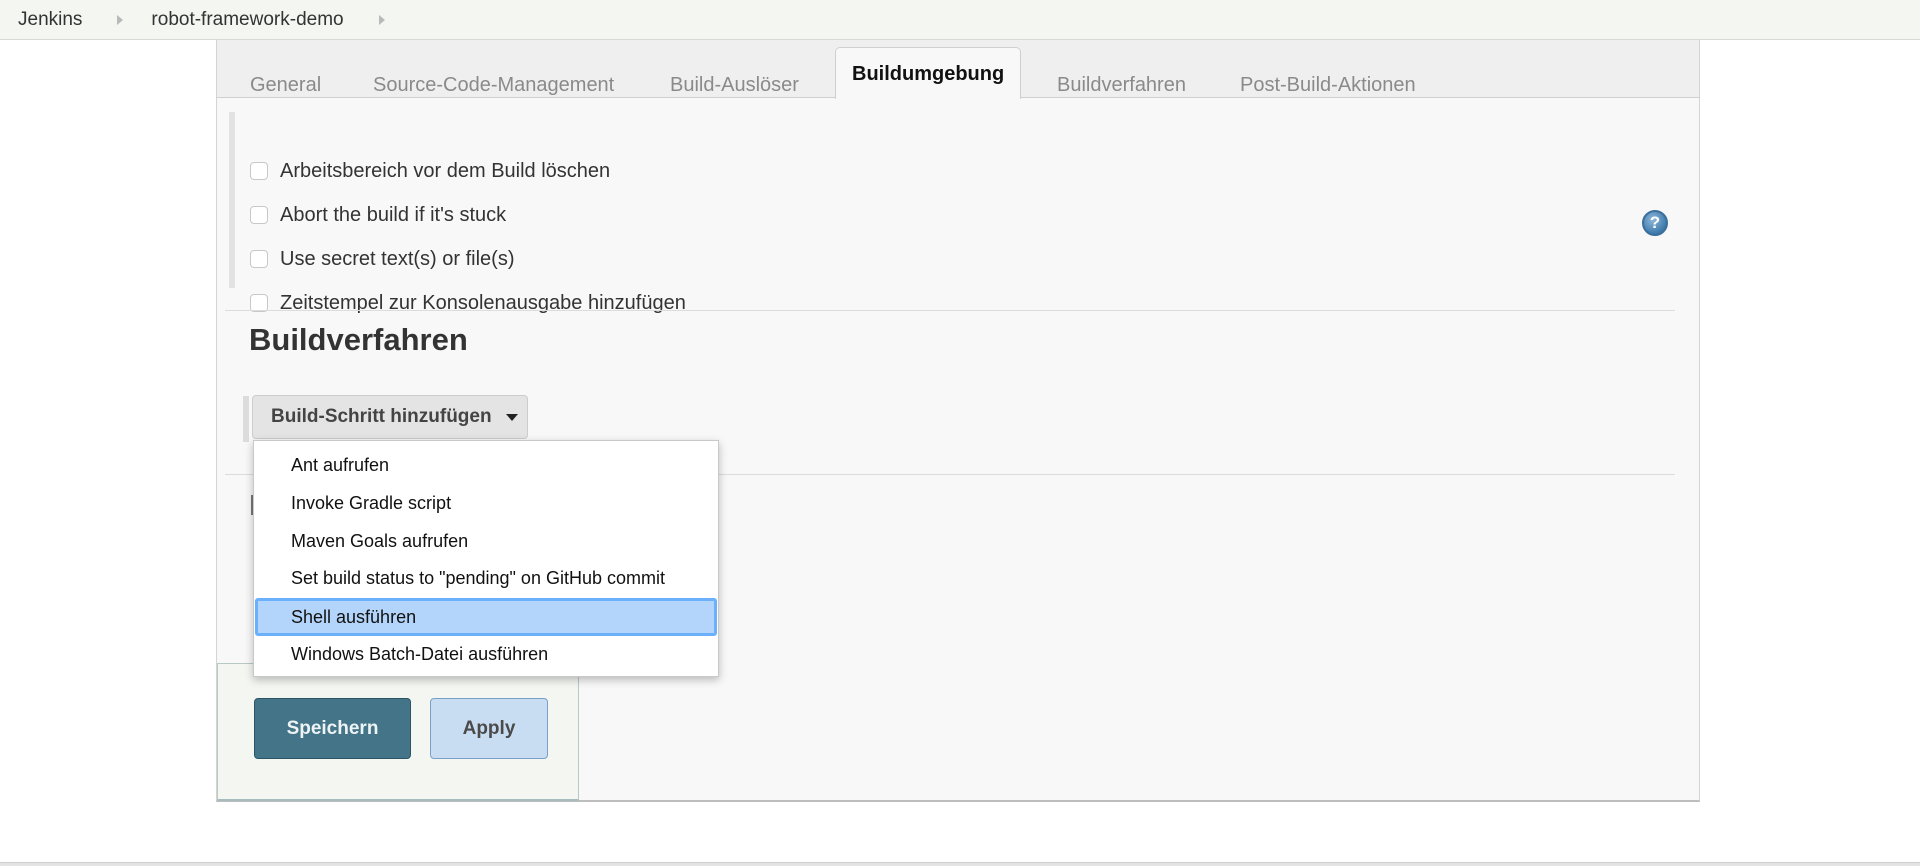 Image resolution: width=1920 pixels, height=866 pixels. Describe the element at coordinates (960, 20) in the screenshot. I see `breadcrumb: Jenkins robot-framework-demo` at that location.